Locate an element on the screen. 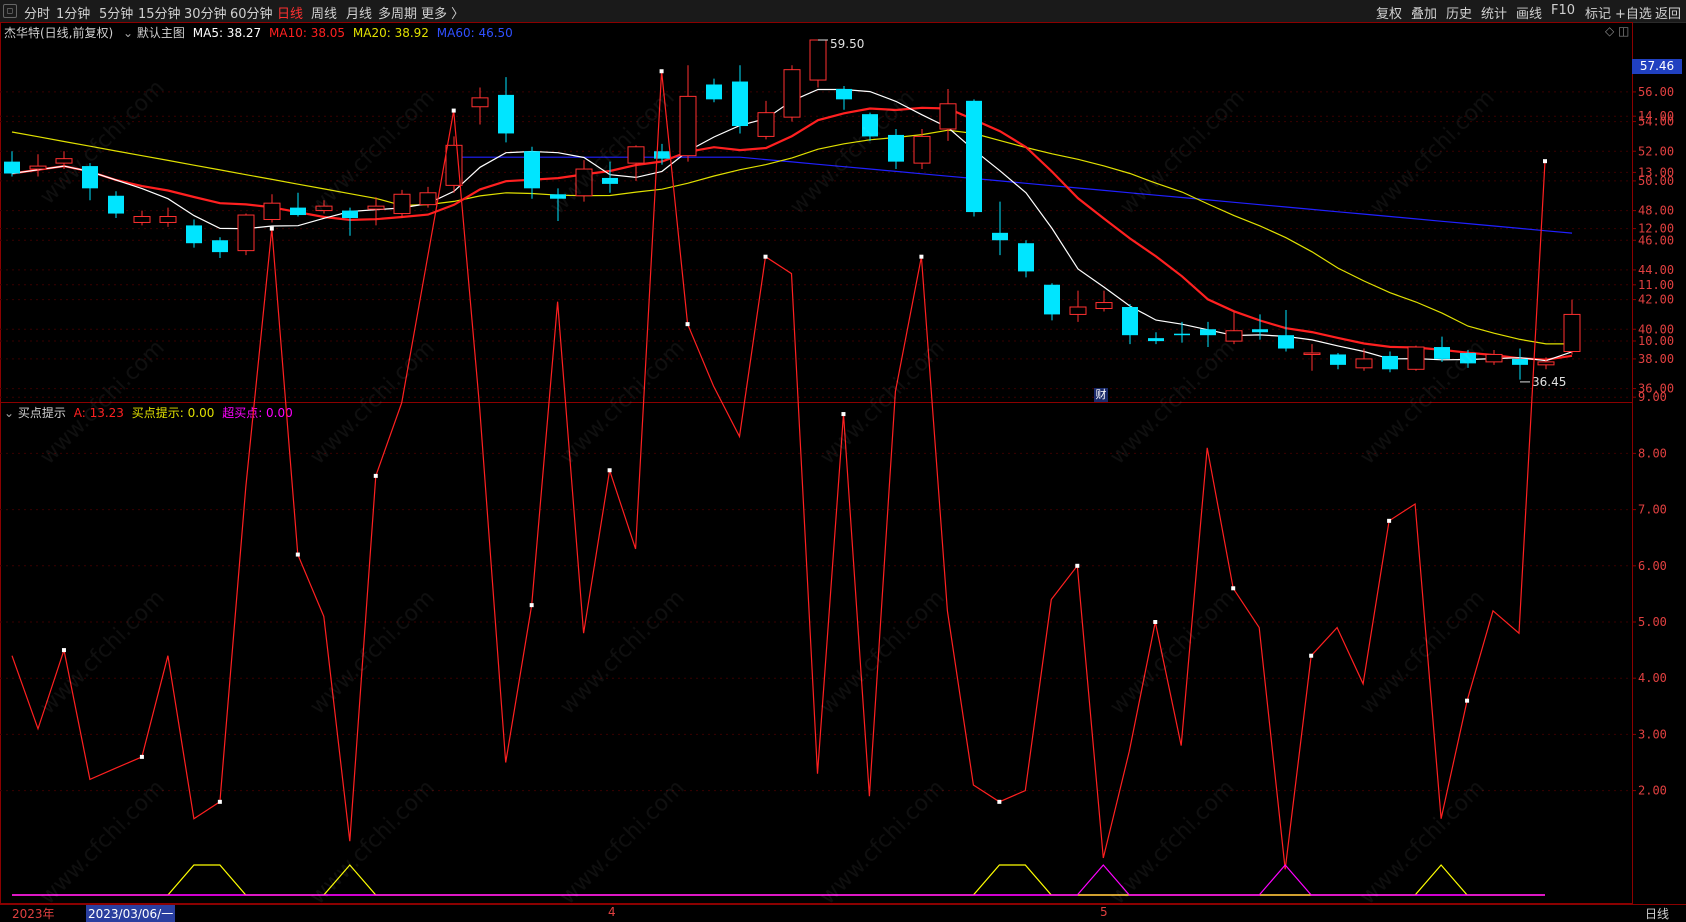 The image size is (1686, 922). y-tick-label: 44.00 is located at coordinates (1656, 270).